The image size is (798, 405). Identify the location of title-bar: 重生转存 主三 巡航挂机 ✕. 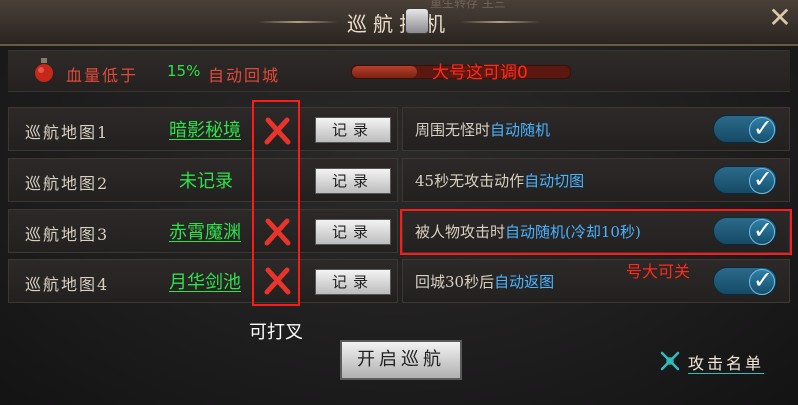
(399, 23).